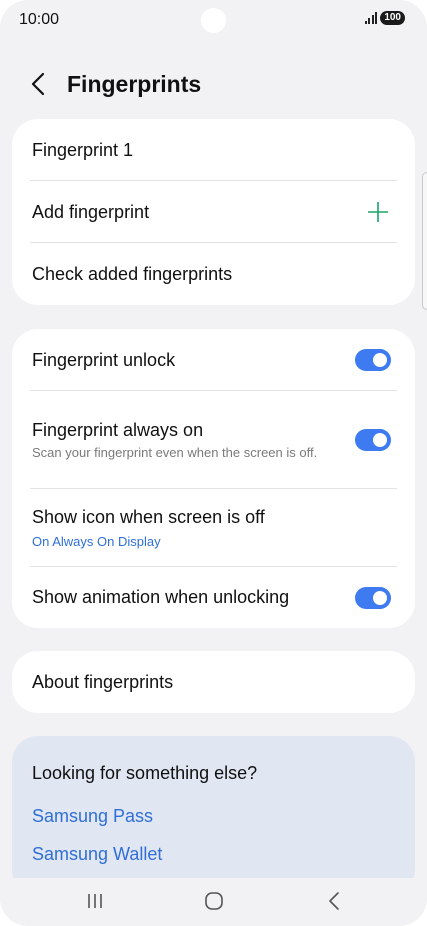 The image size is (427, 926). I want to click on back-icon, so click(334, 901).